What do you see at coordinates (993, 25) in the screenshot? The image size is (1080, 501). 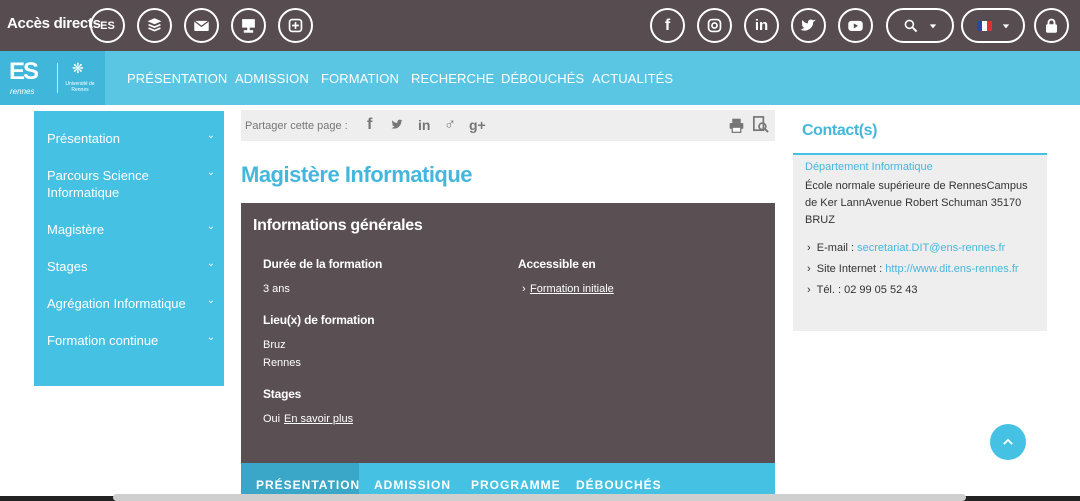 I see `language-selector` at bounding box center [993, 25].